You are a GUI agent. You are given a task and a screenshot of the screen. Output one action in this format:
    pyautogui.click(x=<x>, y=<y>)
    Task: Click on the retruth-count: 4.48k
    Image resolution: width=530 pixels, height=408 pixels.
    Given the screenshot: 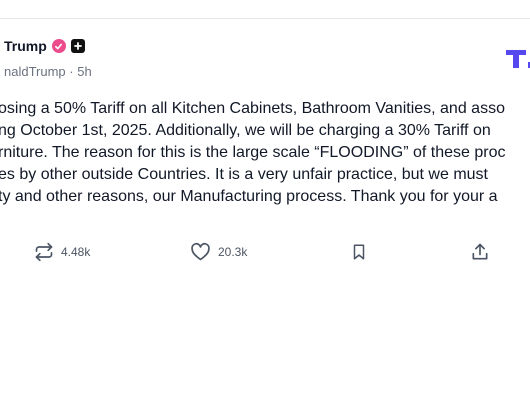 What is the action you would take?
    pyautogui.click(x=76, y=252)
    